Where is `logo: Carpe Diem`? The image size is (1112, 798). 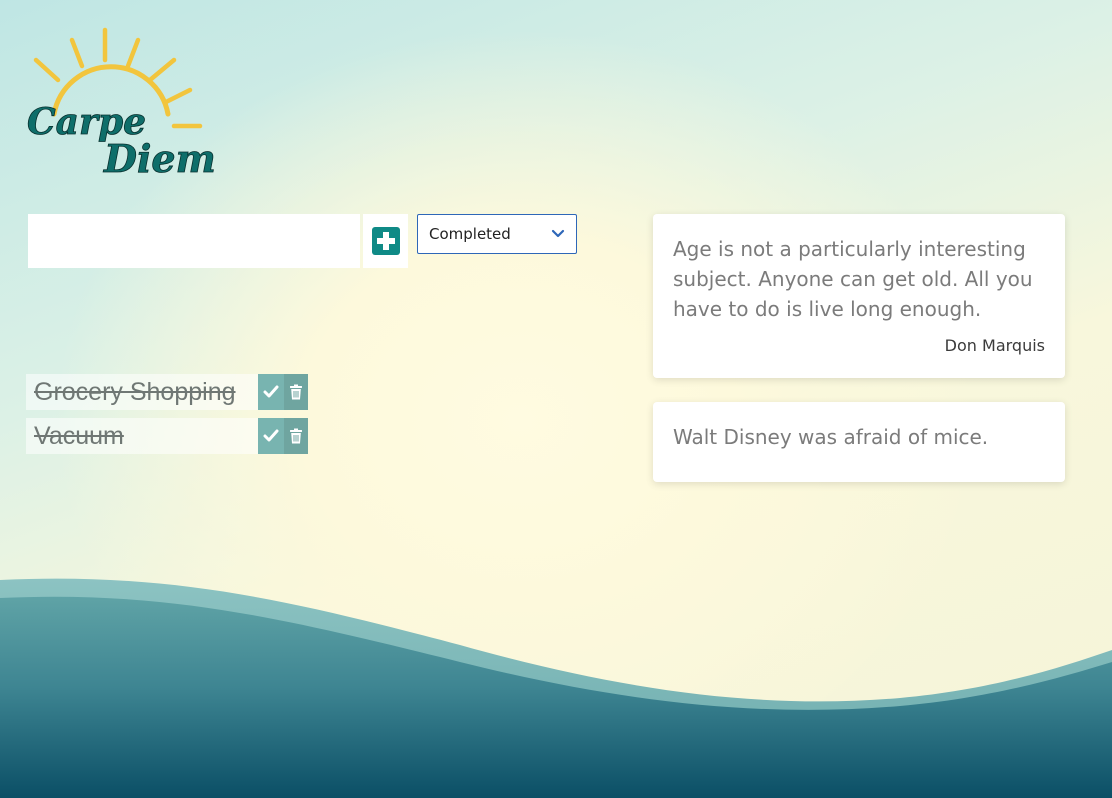
logo: Carpe Diem is located at coordinates (124, 104).